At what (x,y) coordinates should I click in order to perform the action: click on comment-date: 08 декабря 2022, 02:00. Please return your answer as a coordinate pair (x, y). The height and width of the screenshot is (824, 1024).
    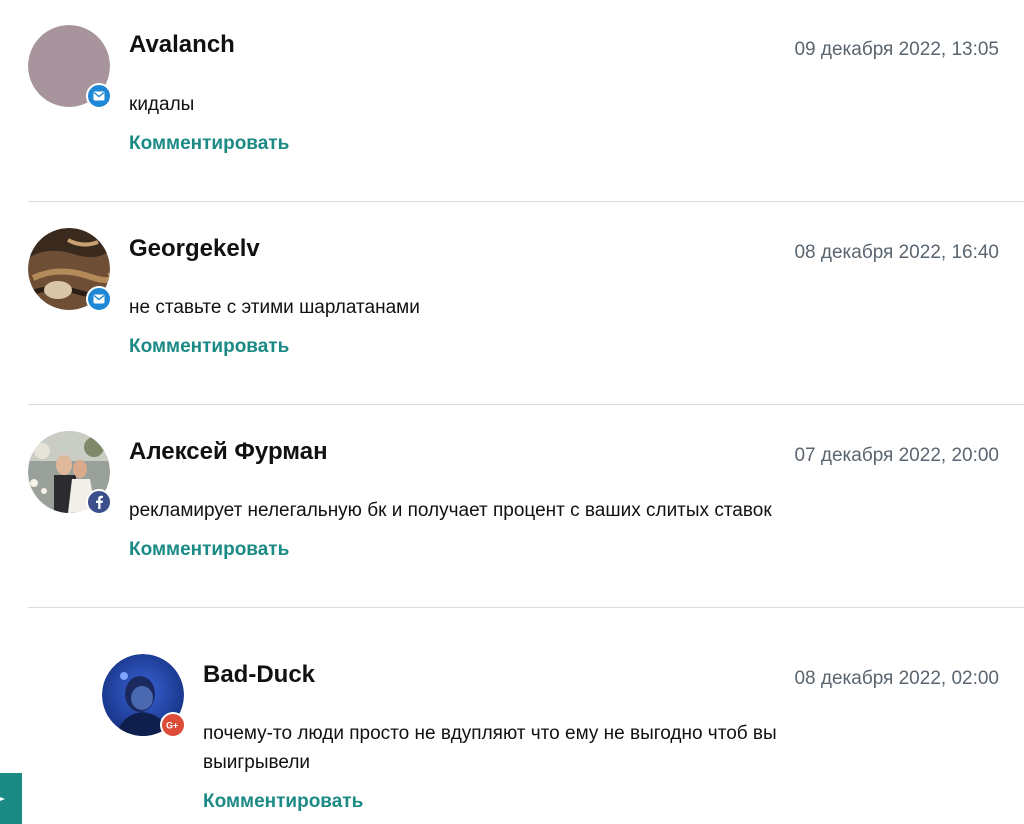
    Looking at the image, I should click on (896, 678).